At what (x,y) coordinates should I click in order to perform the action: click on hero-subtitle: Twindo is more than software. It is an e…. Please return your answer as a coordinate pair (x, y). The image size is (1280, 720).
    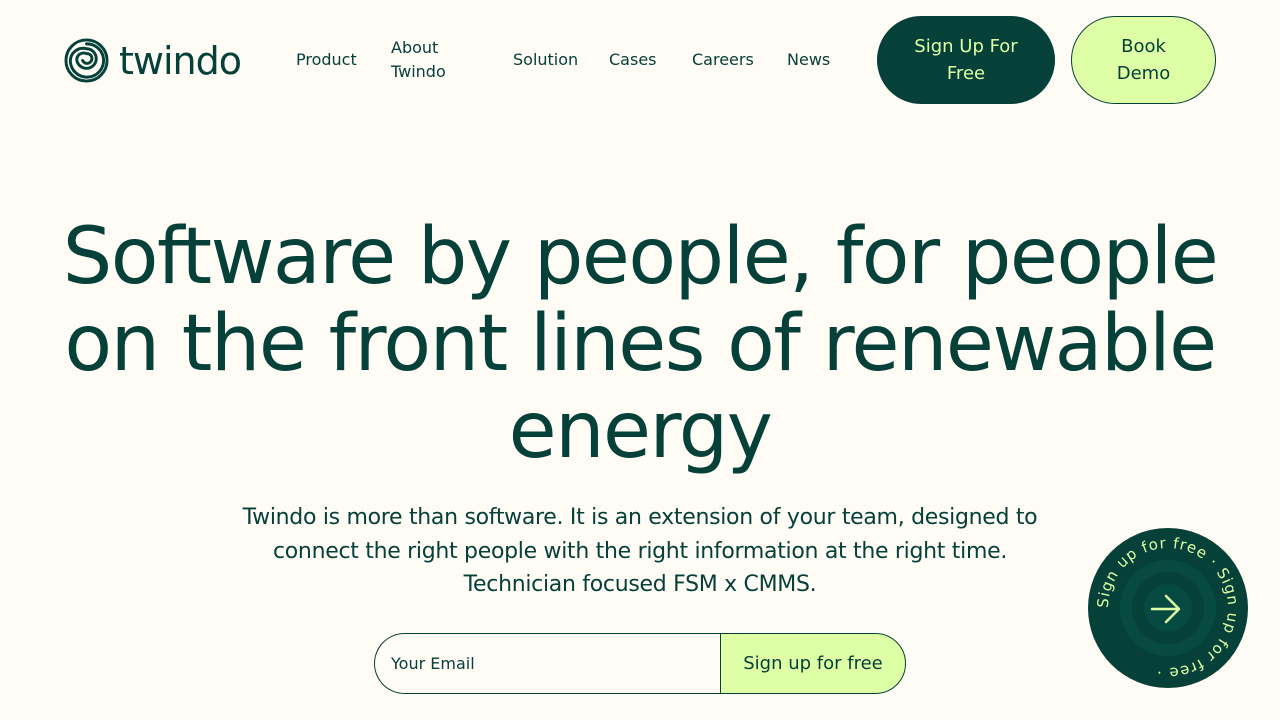
    Looking at the image, I should click on (640, 551).